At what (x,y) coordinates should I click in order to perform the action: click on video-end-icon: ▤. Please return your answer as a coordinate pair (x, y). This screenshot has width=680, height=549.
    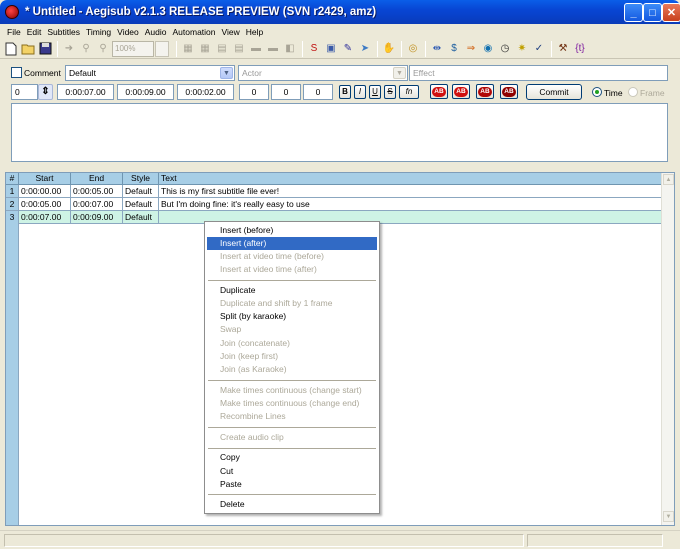
    Looking at the image, I should click on (239, 49).